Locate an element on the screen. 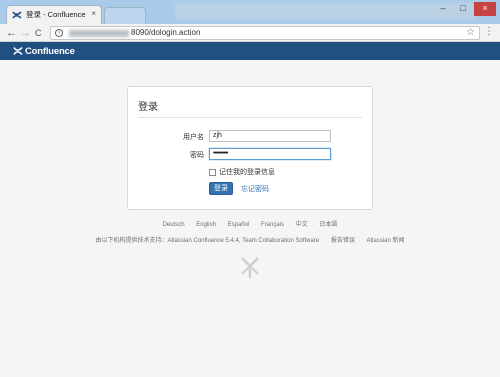 This screenshot has height=377, width=500. remember-me-checkbox is located at coordinates (212, 172).